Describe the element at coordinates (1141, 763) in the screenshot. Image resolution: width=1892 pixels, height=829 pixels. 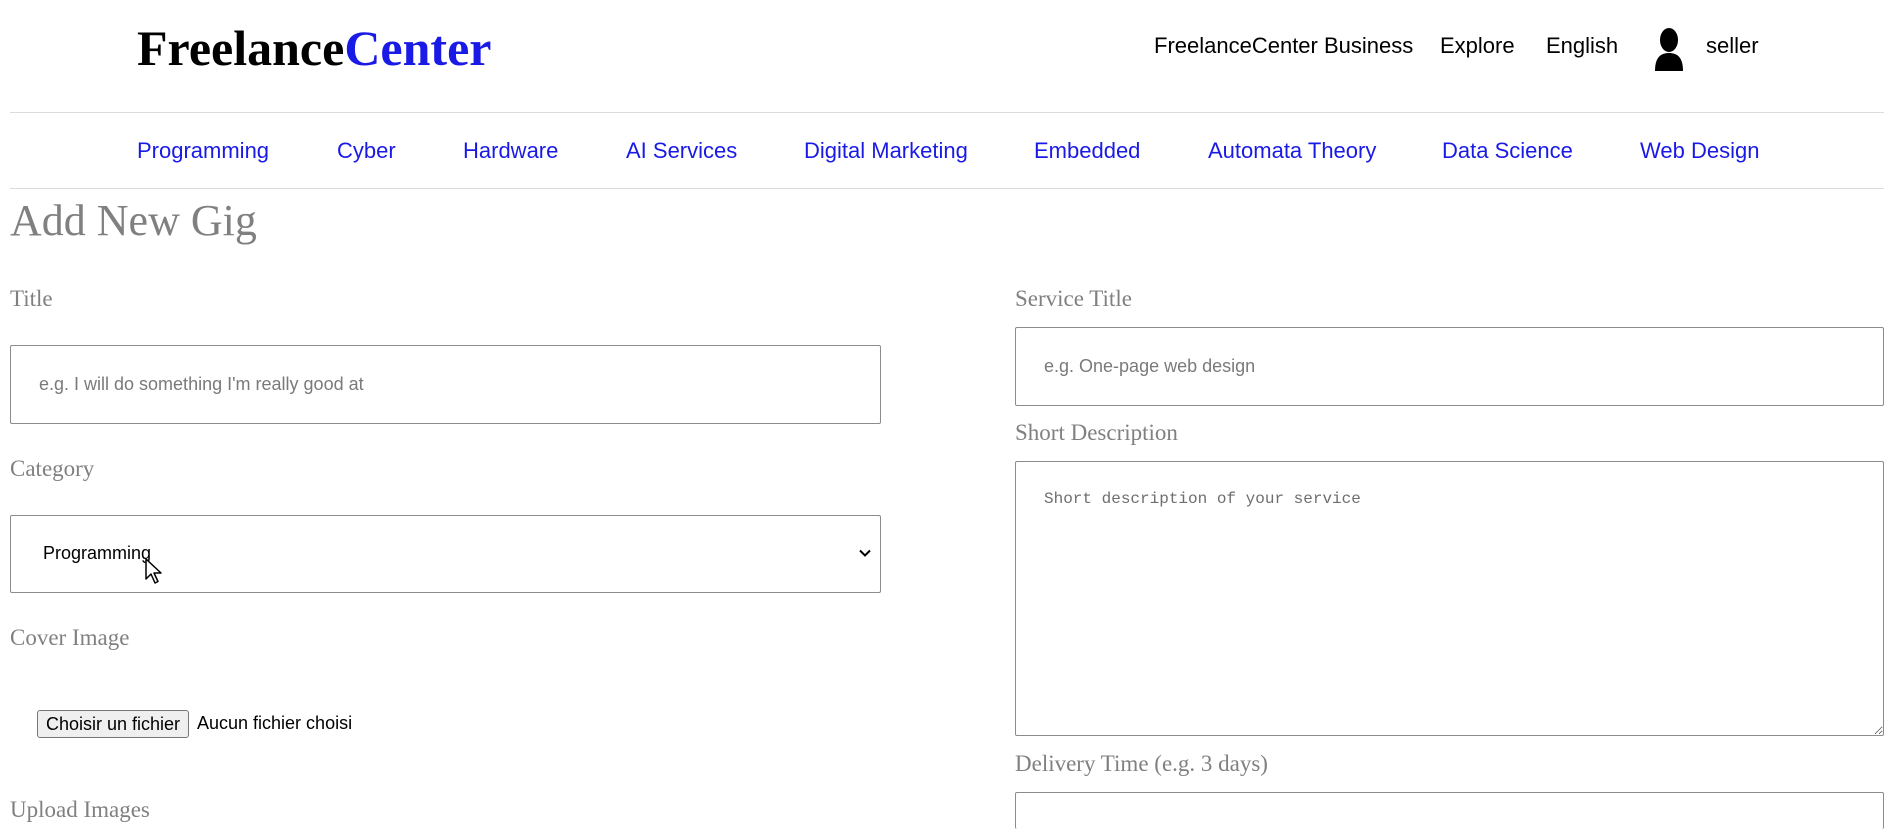
I see `delivery-time-label: Delivery Time (e.g. 3 days)` at that location.